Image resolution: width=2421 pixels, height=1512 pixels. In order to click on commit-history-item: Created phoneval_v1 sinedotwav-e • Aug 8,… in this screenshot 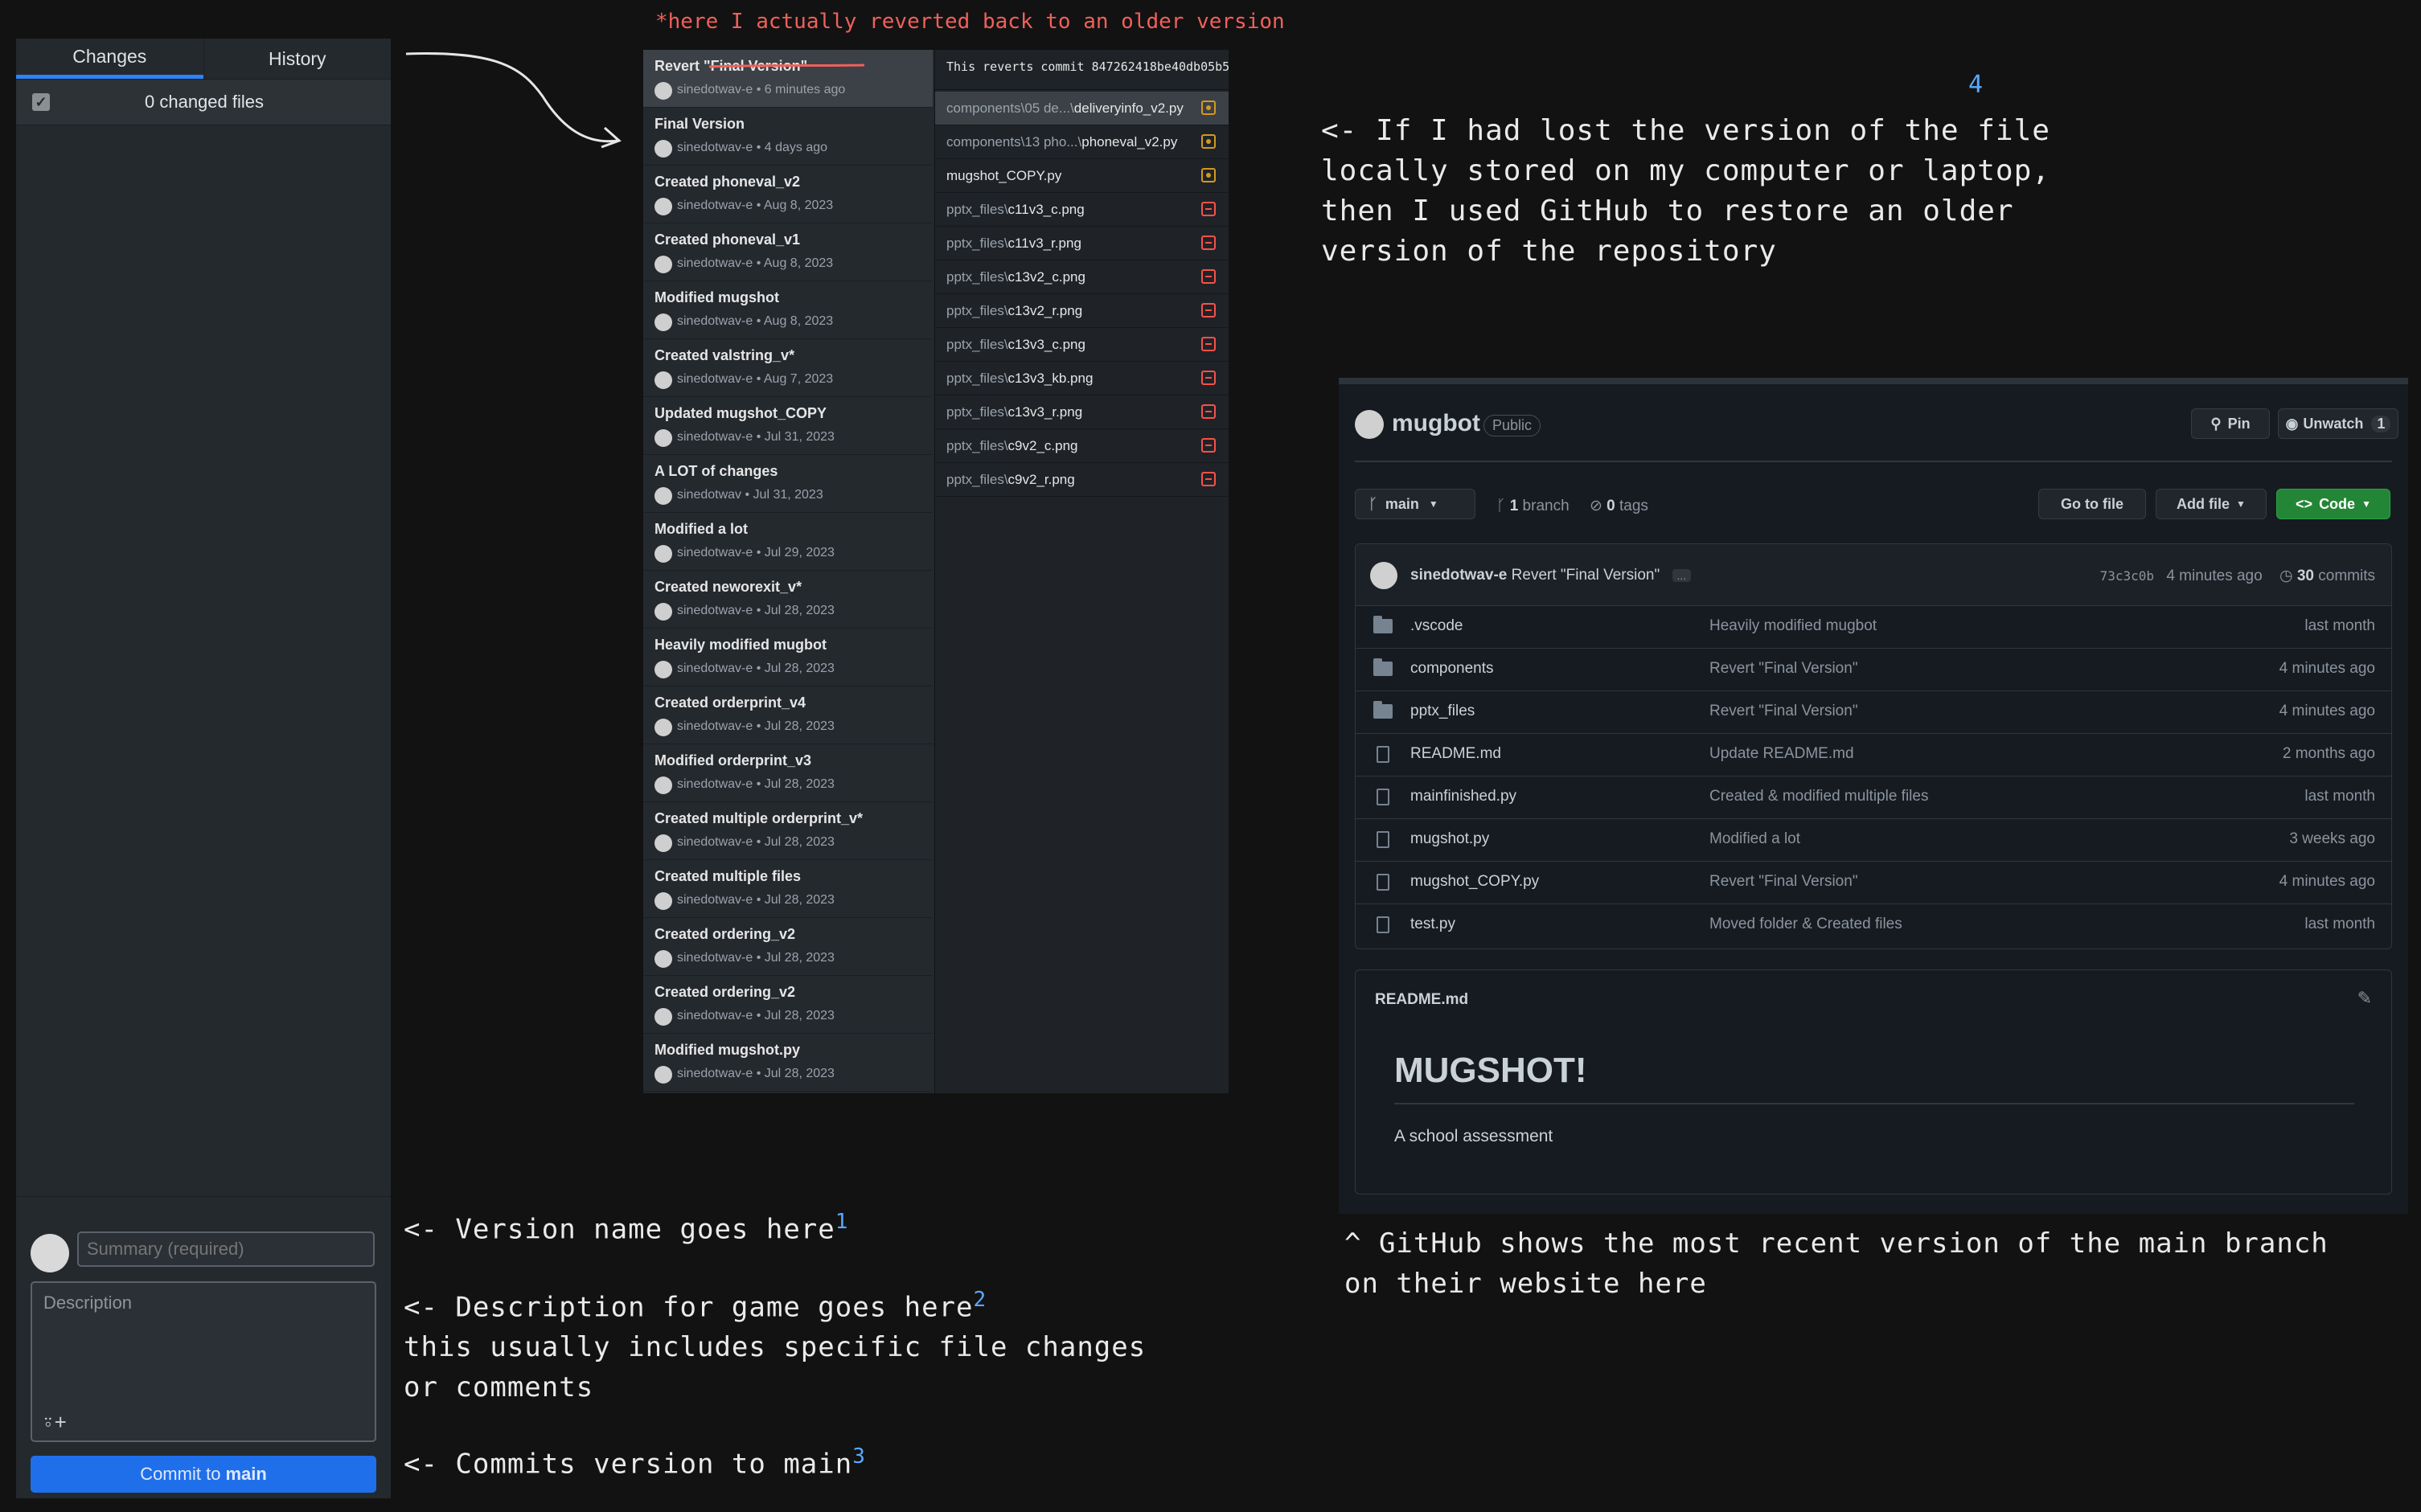, I will do `click(788, 252)`.